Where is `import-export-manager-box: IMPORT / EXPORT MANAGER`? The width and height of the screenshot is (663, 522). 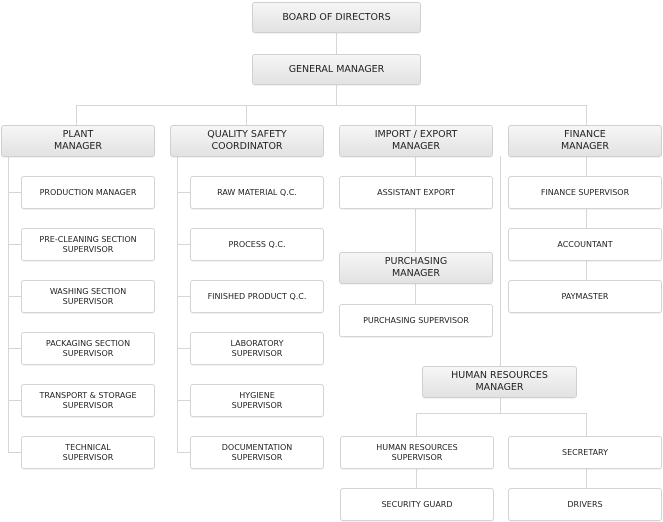 import-export-manager-box: IMPORT / EXPORT MANAGER is located at coordinates (416, 141).